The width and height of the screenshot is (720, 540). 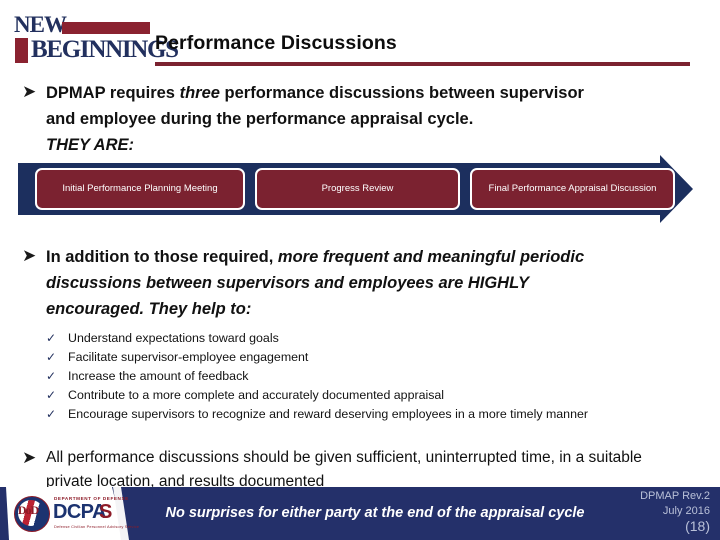 What do you see at coordinates (96, 39) in the screenshot?
I see `new-beginnings-logo: NEW BEGINNINGS` at bounding box center [96, 39].